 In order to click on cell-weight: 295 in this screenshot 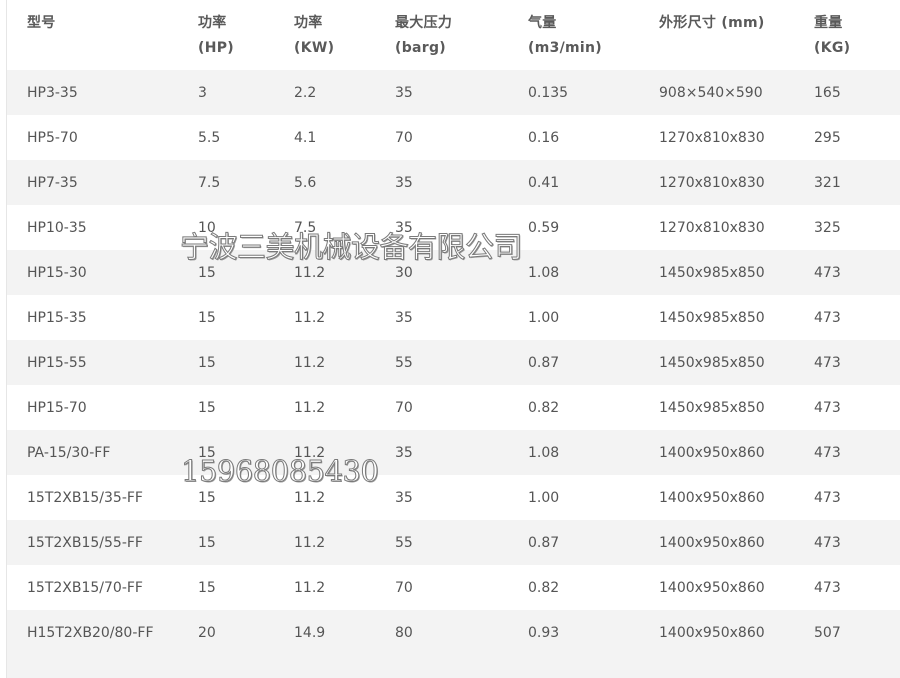, I will do `click(827, 138)`.